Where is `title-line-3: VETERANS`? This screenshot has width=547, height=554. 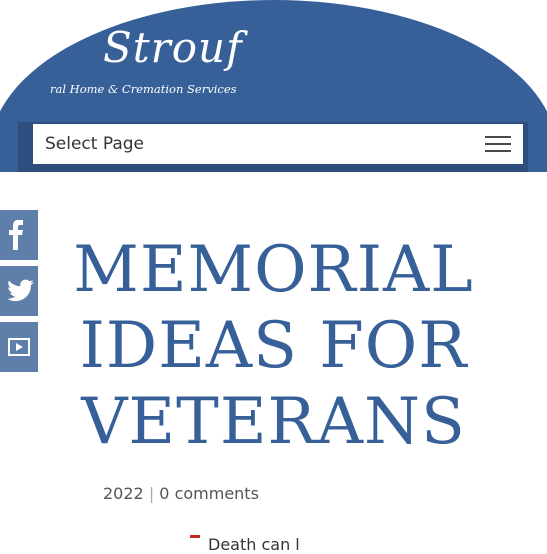
title-line-3: VETERANS is located at coordinates (273, 422).